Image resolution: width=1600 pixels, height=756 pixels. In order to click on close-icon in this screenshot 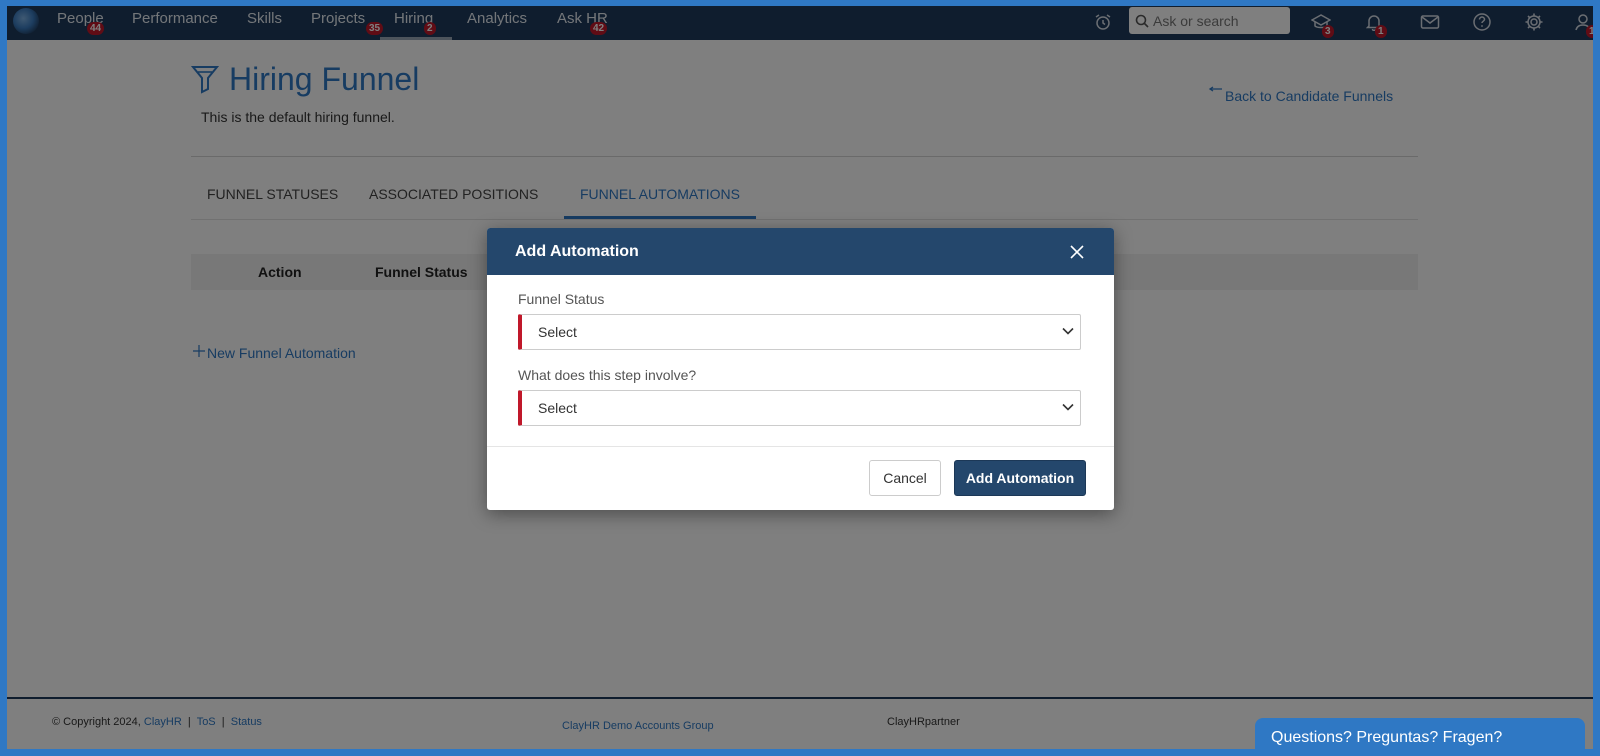, I will do `click(1077, 252)`.